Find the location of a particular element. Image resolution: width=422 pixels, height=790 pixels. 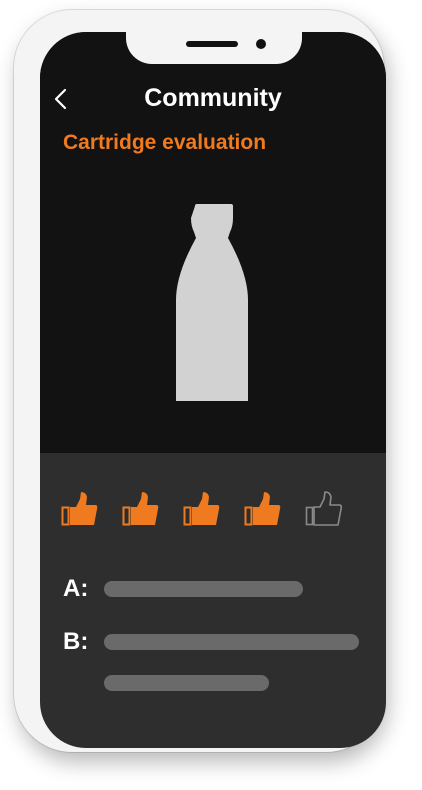

thumbs-up-outline-icon is located at coordinates (324, 509).